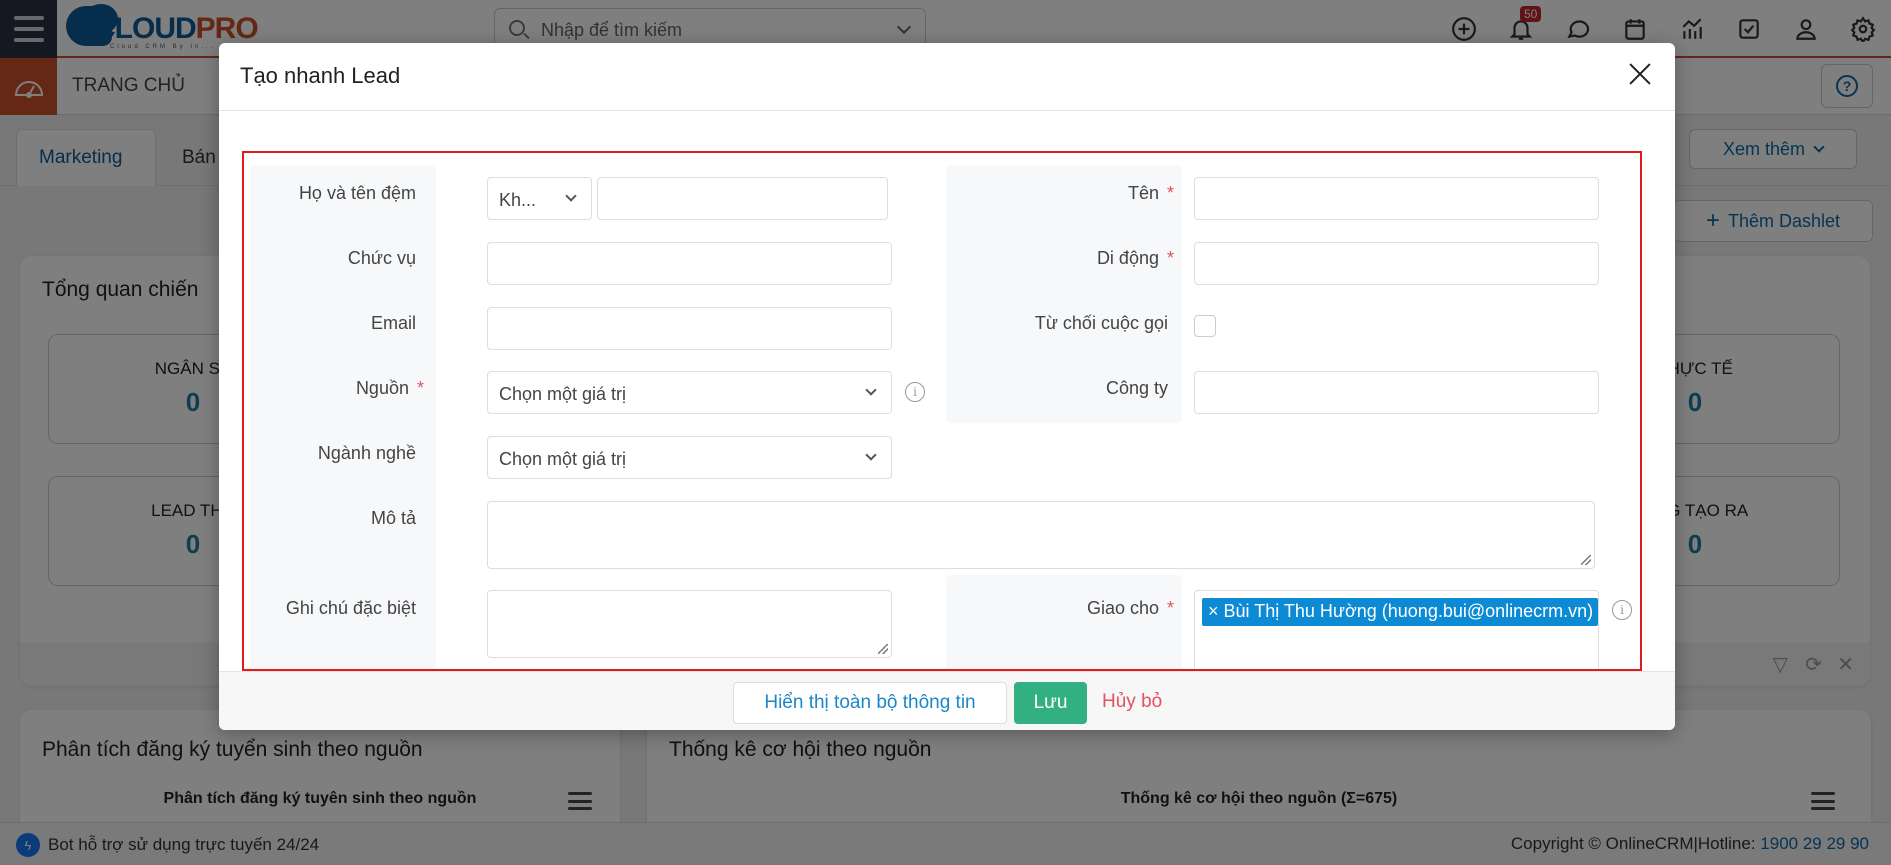  Describe the element at coordinates (1132, 702) in the screenshot. I see `cancel-link: Hủy bỏ` at that location.